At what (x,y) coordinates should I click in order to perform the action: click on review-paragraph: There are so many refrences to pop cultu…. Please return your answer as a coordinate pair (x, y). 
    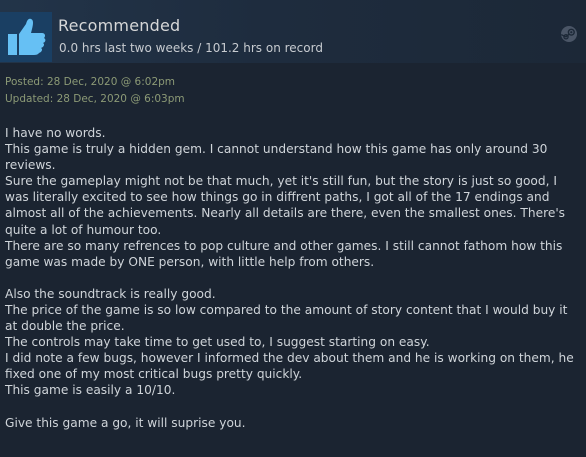
    Looking at the image, I should click on (284, 253).